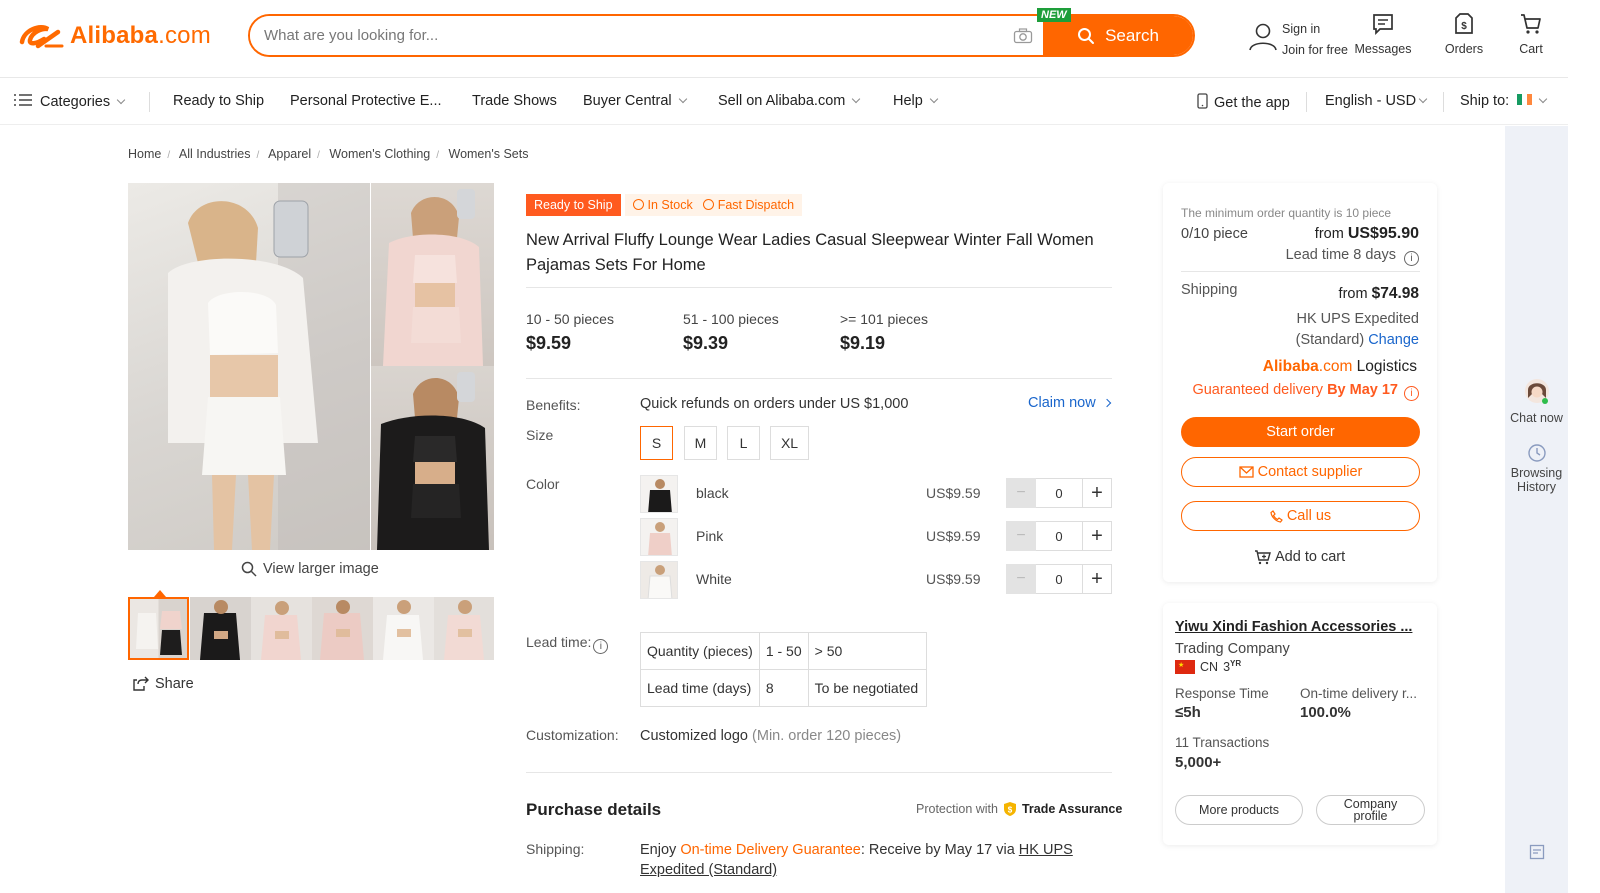 This screenshot has height=893, width=1600. Describe the element at coordinates (635, 101) in the screenshot. I see `nav-buyer-central: Buyer Central` at that location.